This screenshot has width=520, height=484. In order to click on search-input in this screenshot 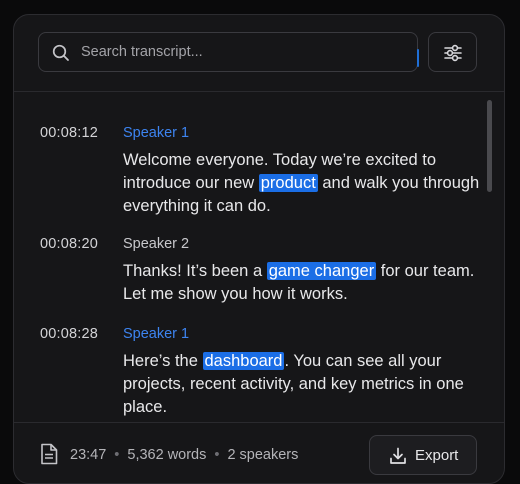, I will do `click(241, 52)`.